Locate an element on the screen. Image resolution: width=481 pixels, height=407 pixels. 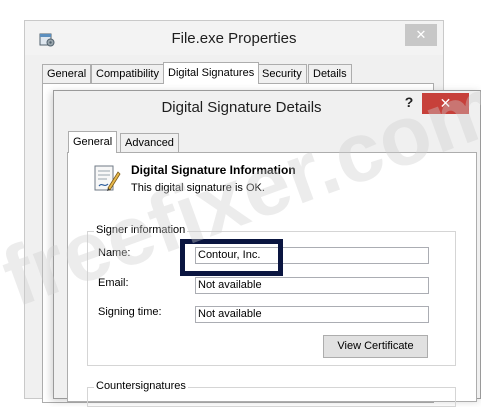
signing-time-field: Not available is located at coordinates (312, 314).